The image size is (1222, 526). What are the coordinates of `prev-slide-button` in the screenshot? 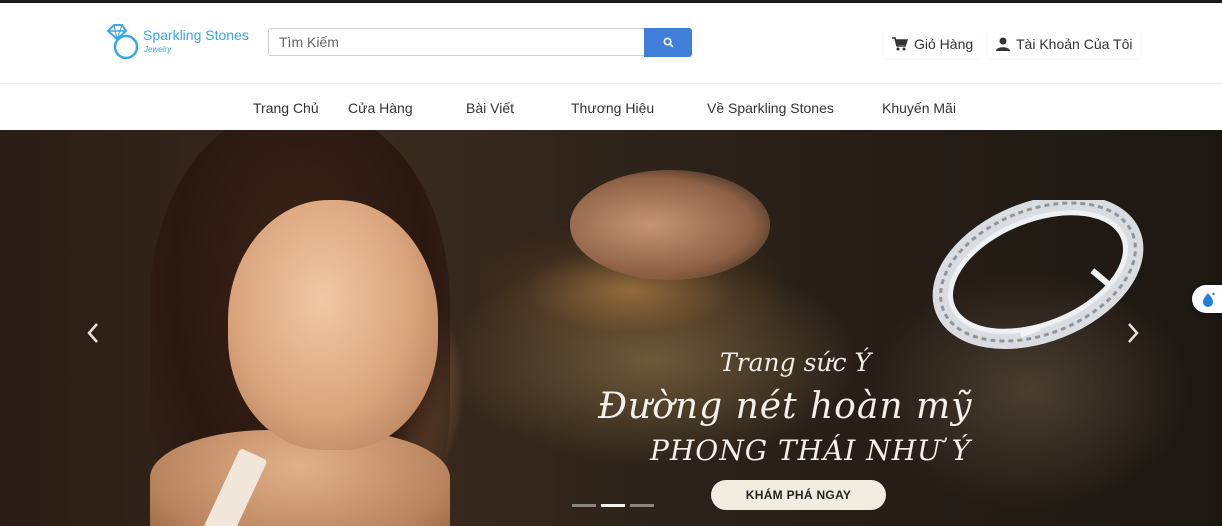 It's located at (93, 333).